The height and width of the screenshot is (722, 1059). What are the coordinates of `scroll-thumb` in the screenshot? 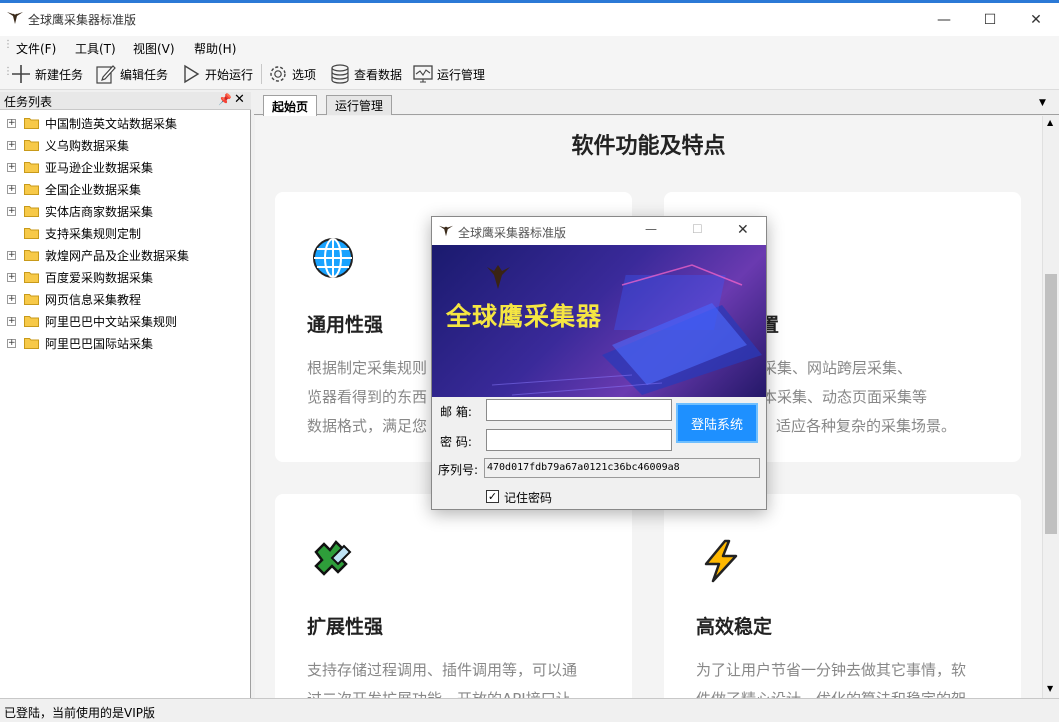 It's located at (1051, 404).